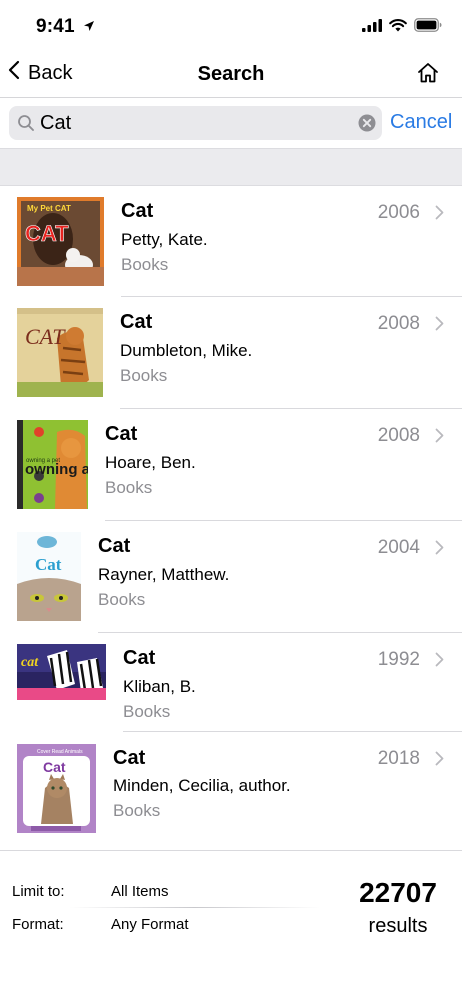  What do you see at coordinates (398, 659) in the screenshot?
I see `result-year: 1992` at bounding box center [398, 659].